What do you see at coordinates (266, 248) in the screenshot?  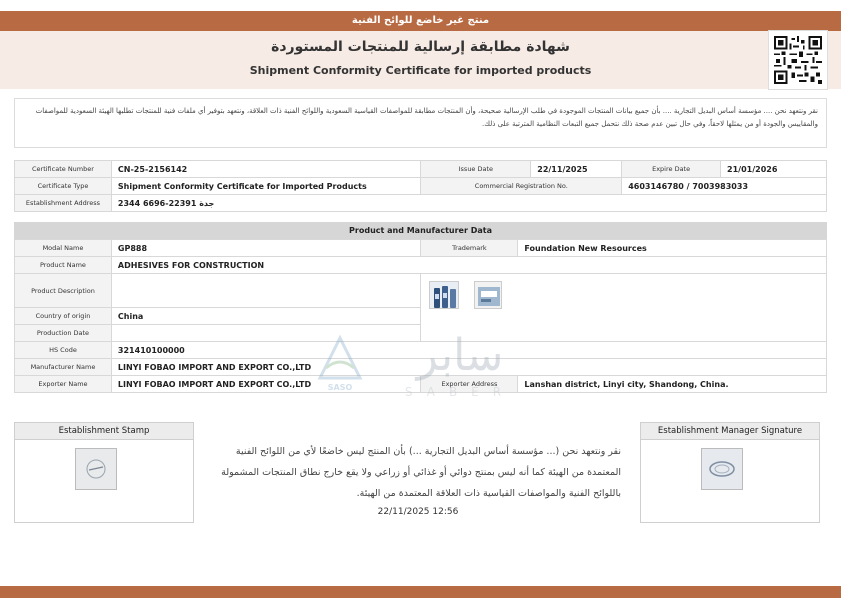 I see `model-name: GP888` at bounding box center [266, 248].